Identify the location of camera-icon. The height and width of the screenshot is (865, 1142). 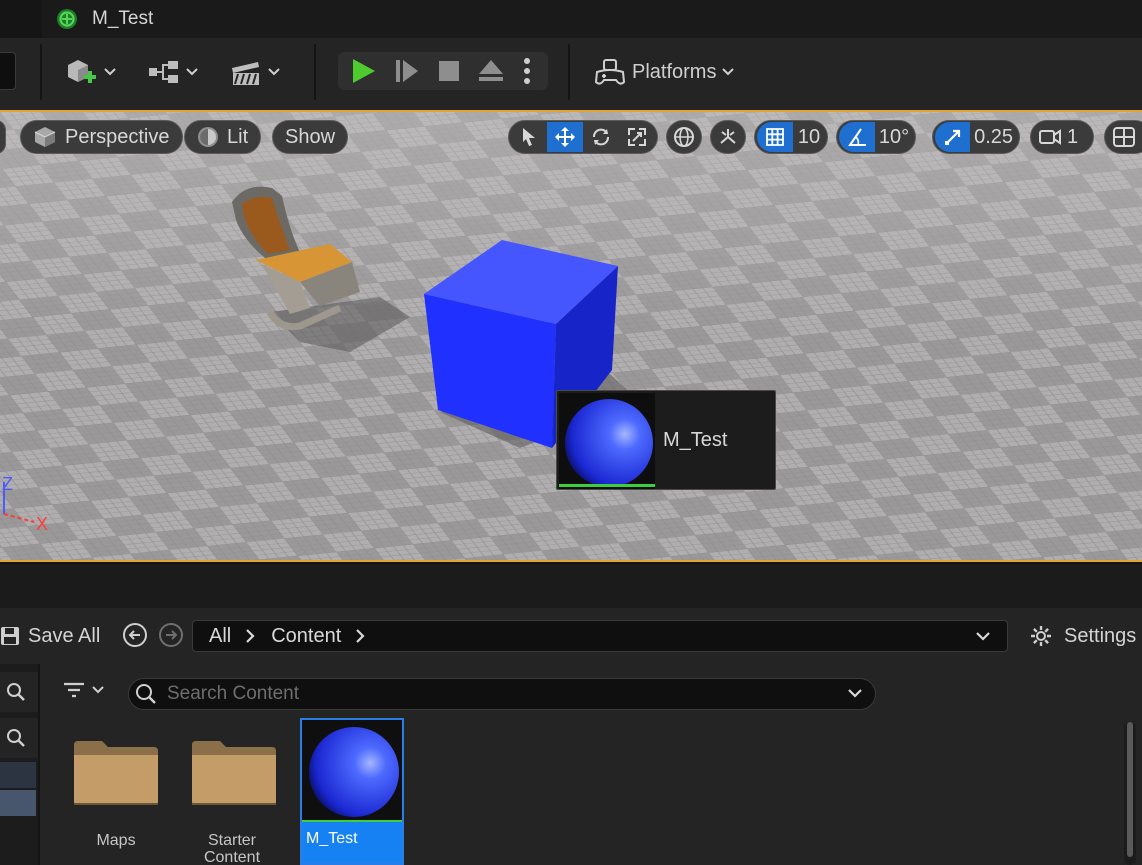
(1050, 137).